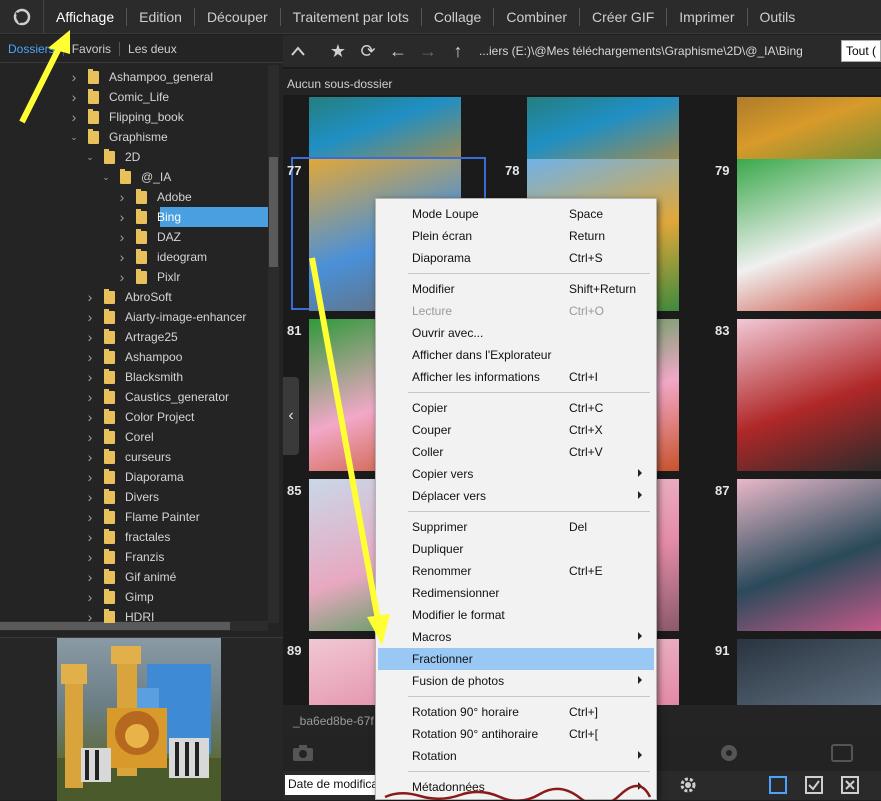  Describe the element at coordinates (516, 474) in the screenshot. I see `context-menu-item: Copier vers` at that location.